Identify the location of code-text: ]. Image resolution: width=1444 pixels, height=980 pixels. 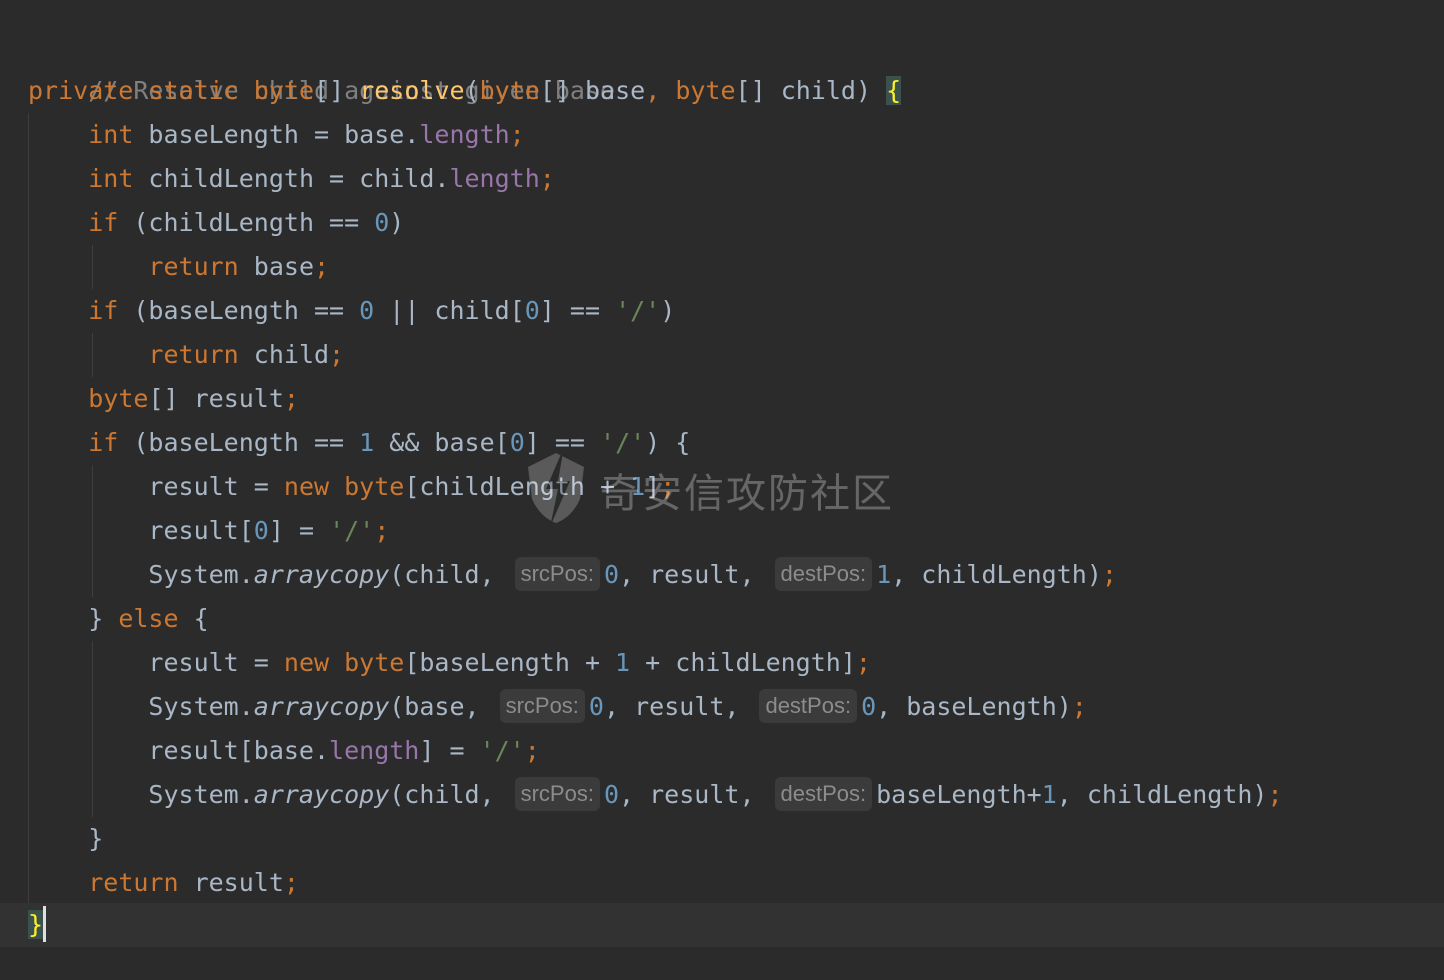
(653, 486).